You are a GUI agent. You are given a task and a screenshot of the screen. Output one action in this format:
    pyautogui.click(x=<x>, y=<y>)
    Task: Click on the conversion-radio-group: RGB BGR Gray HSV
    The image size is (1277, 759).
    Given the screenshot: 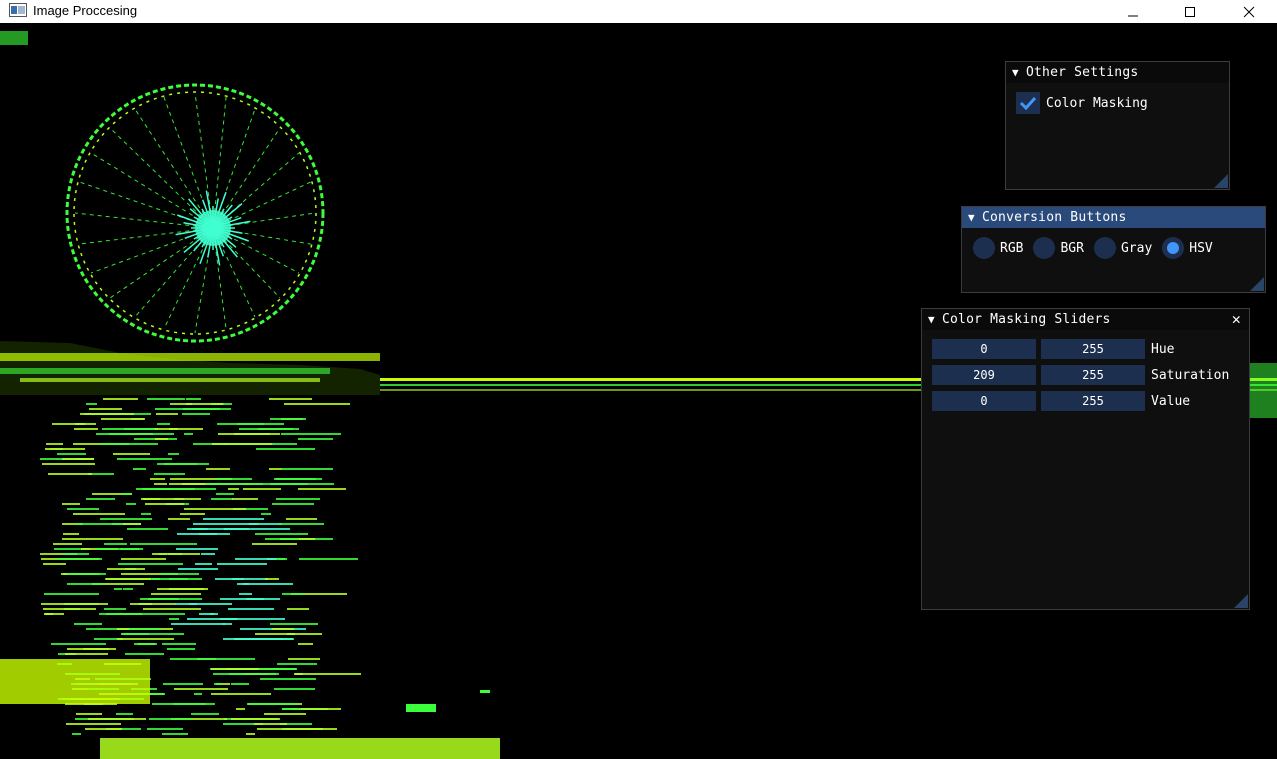 What is the action you would take?
    pyautogui.click(x=1098, y=248)
    